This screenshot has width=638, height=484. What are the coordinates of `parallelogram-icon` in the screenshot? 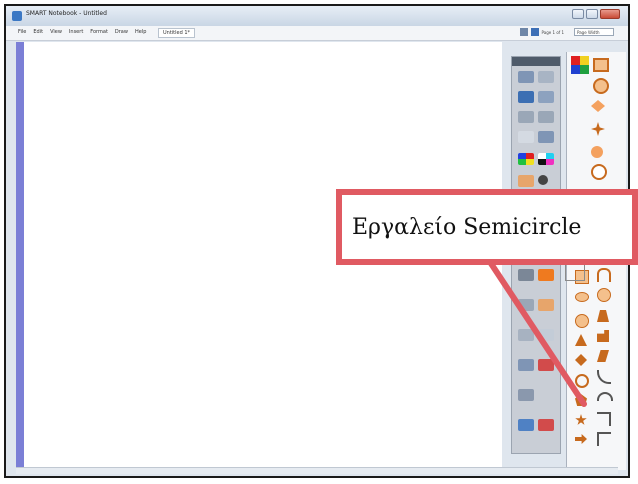 It's located at (603, 356).